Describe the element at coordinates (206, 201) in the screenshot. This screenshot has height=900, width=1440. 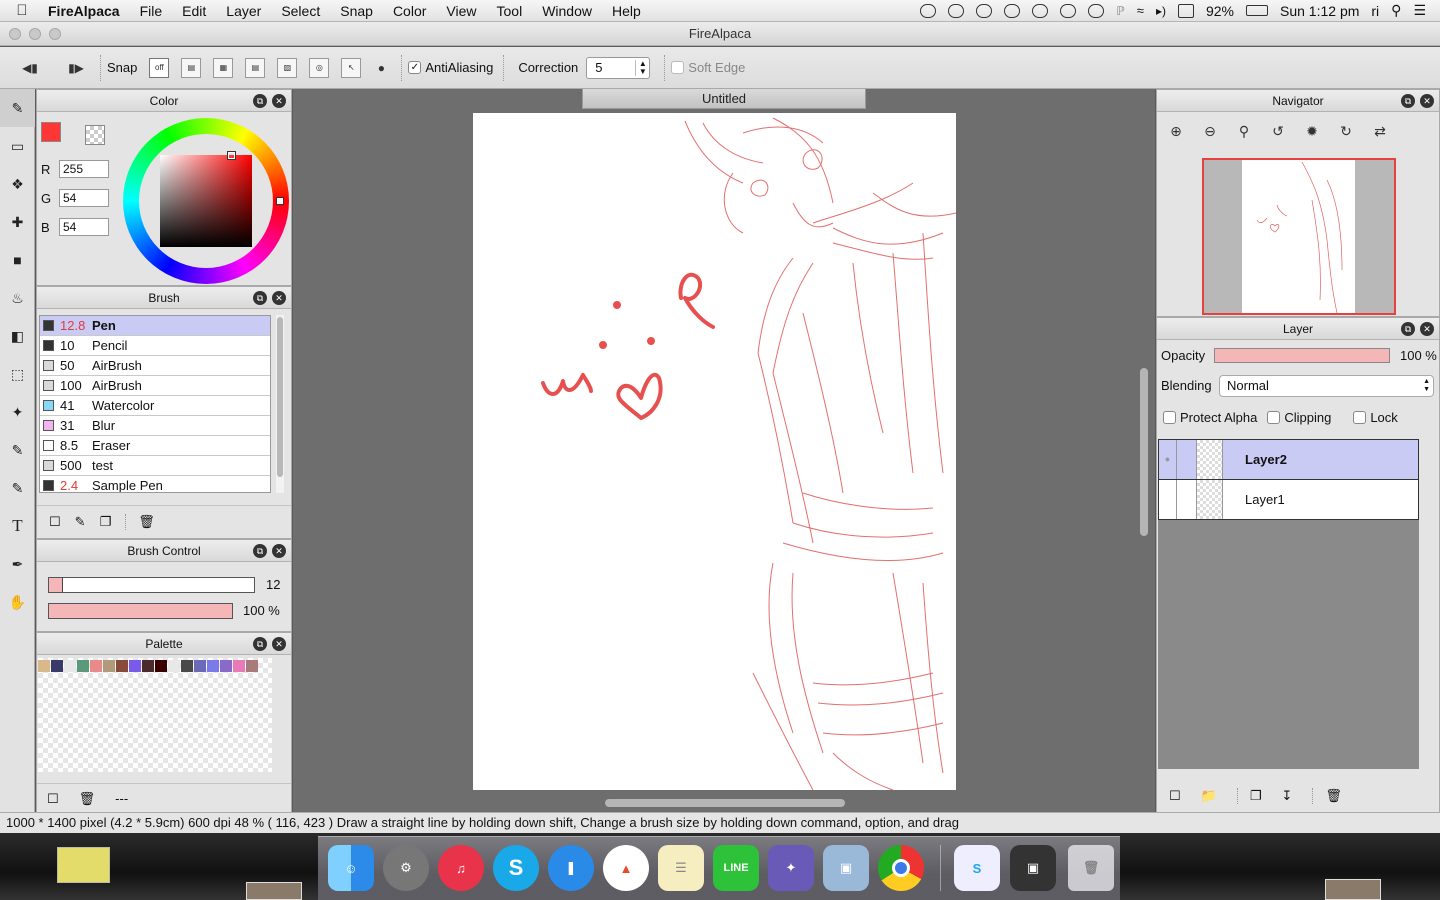
I see `saturation-value-square` at that location.